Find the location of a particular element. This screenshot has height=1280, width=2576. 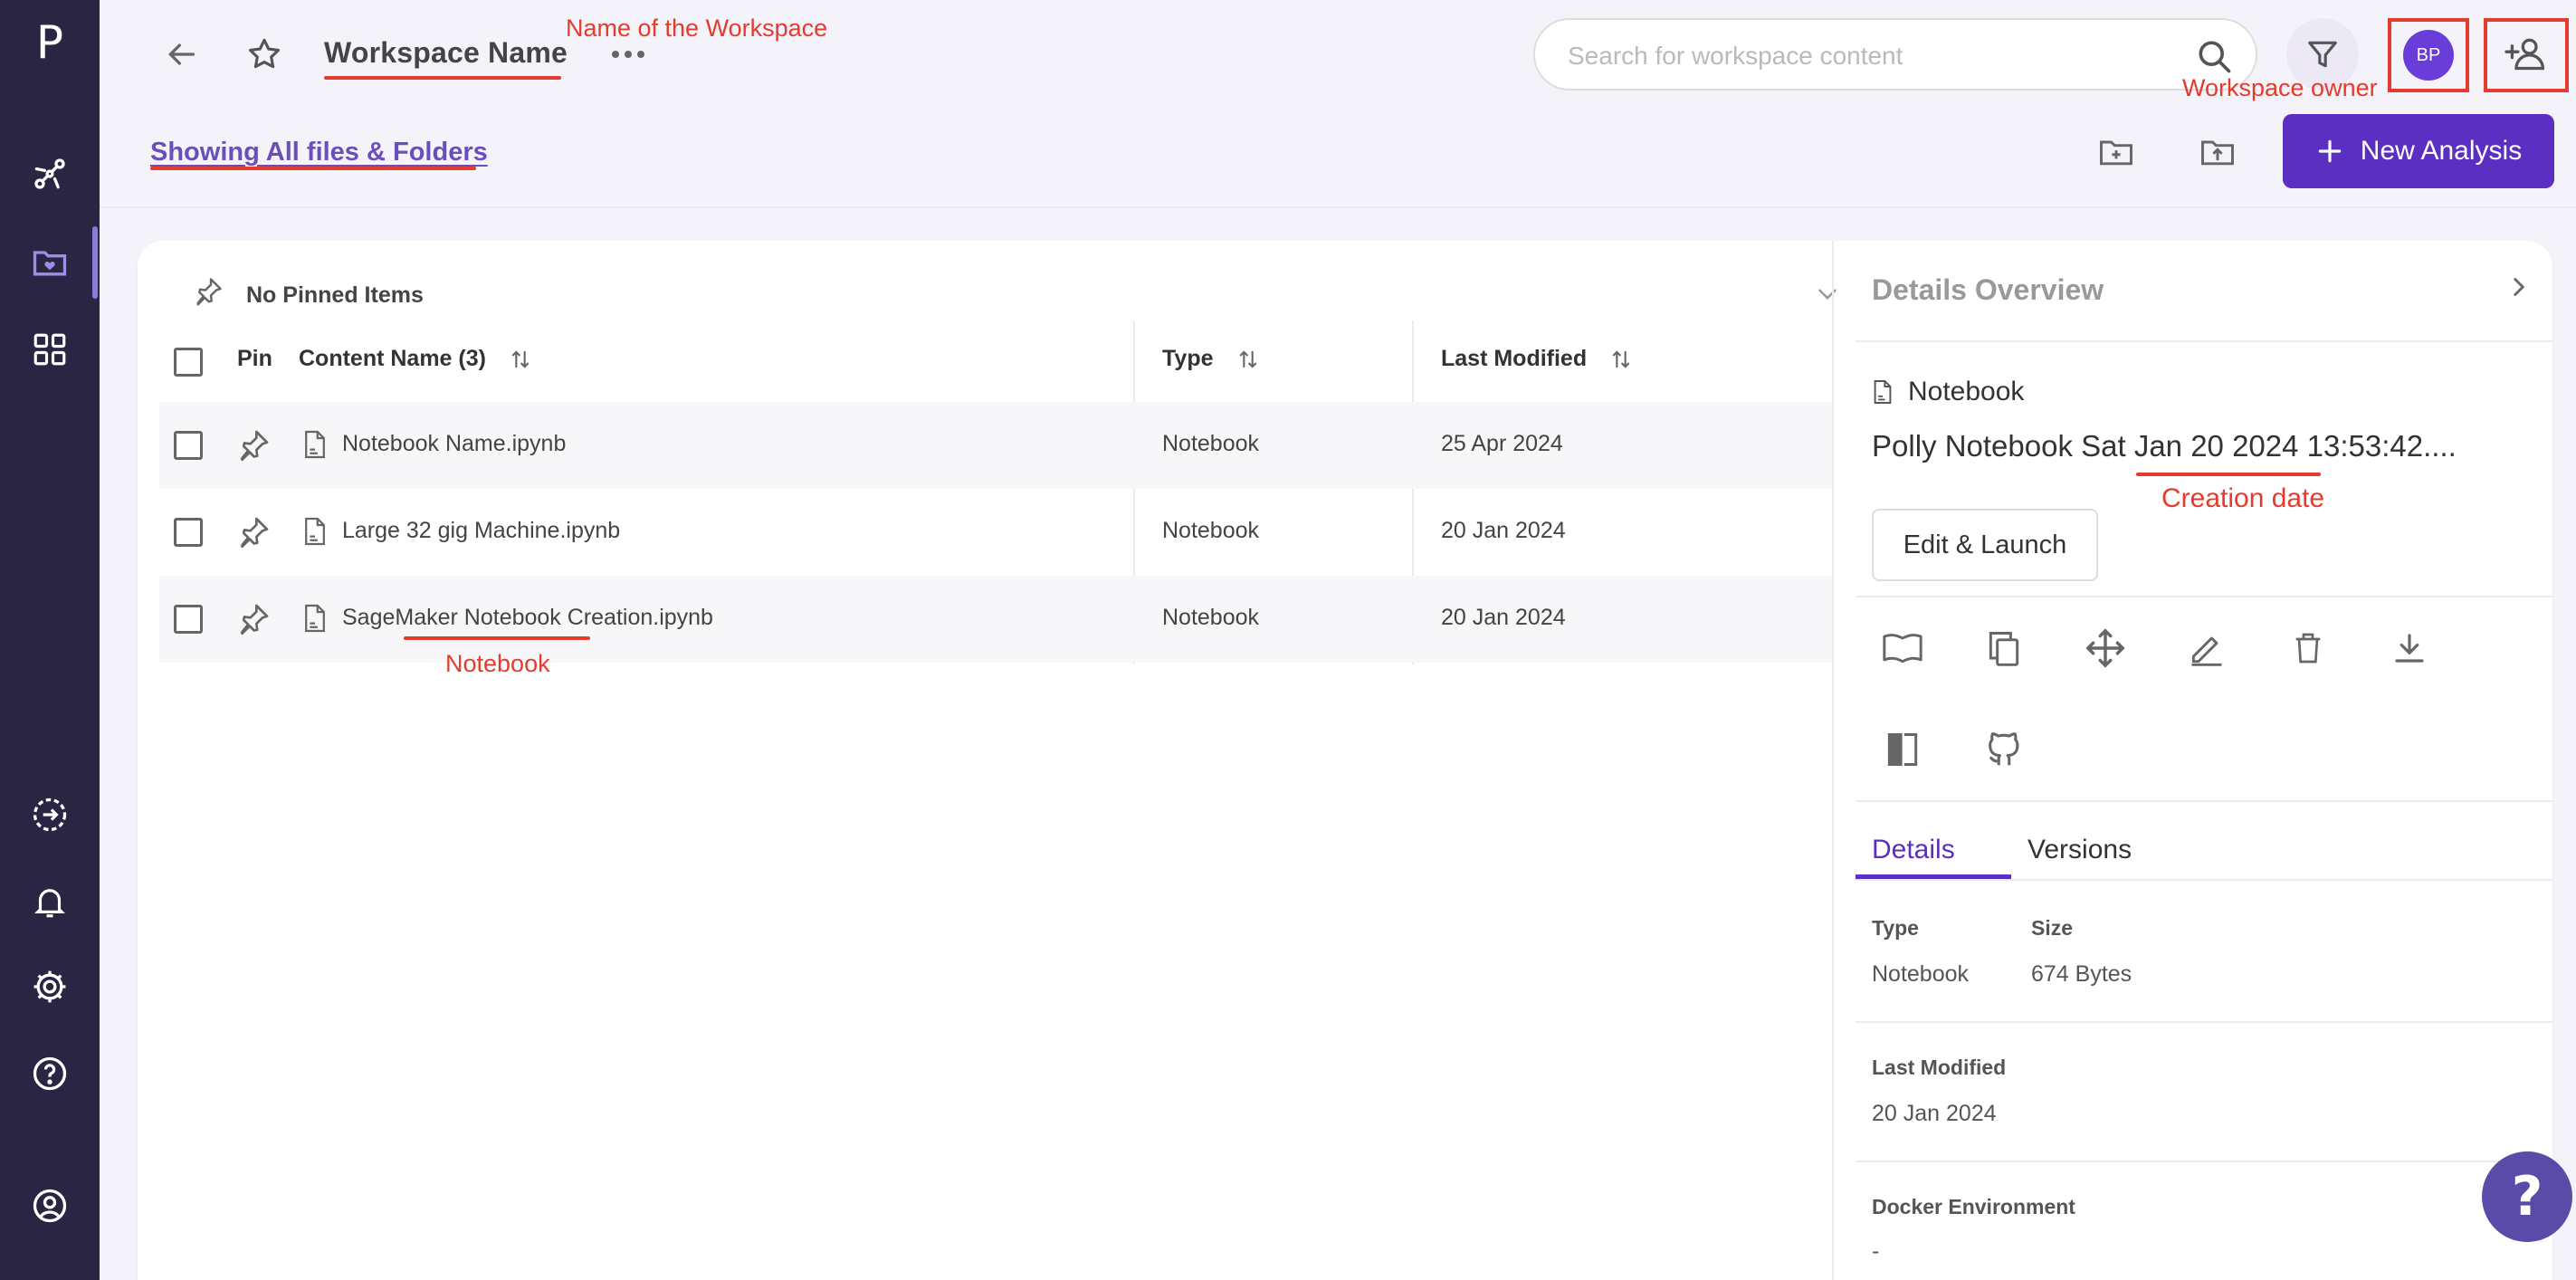

rename-pencil-icon is located at coordinates (2206, 648).